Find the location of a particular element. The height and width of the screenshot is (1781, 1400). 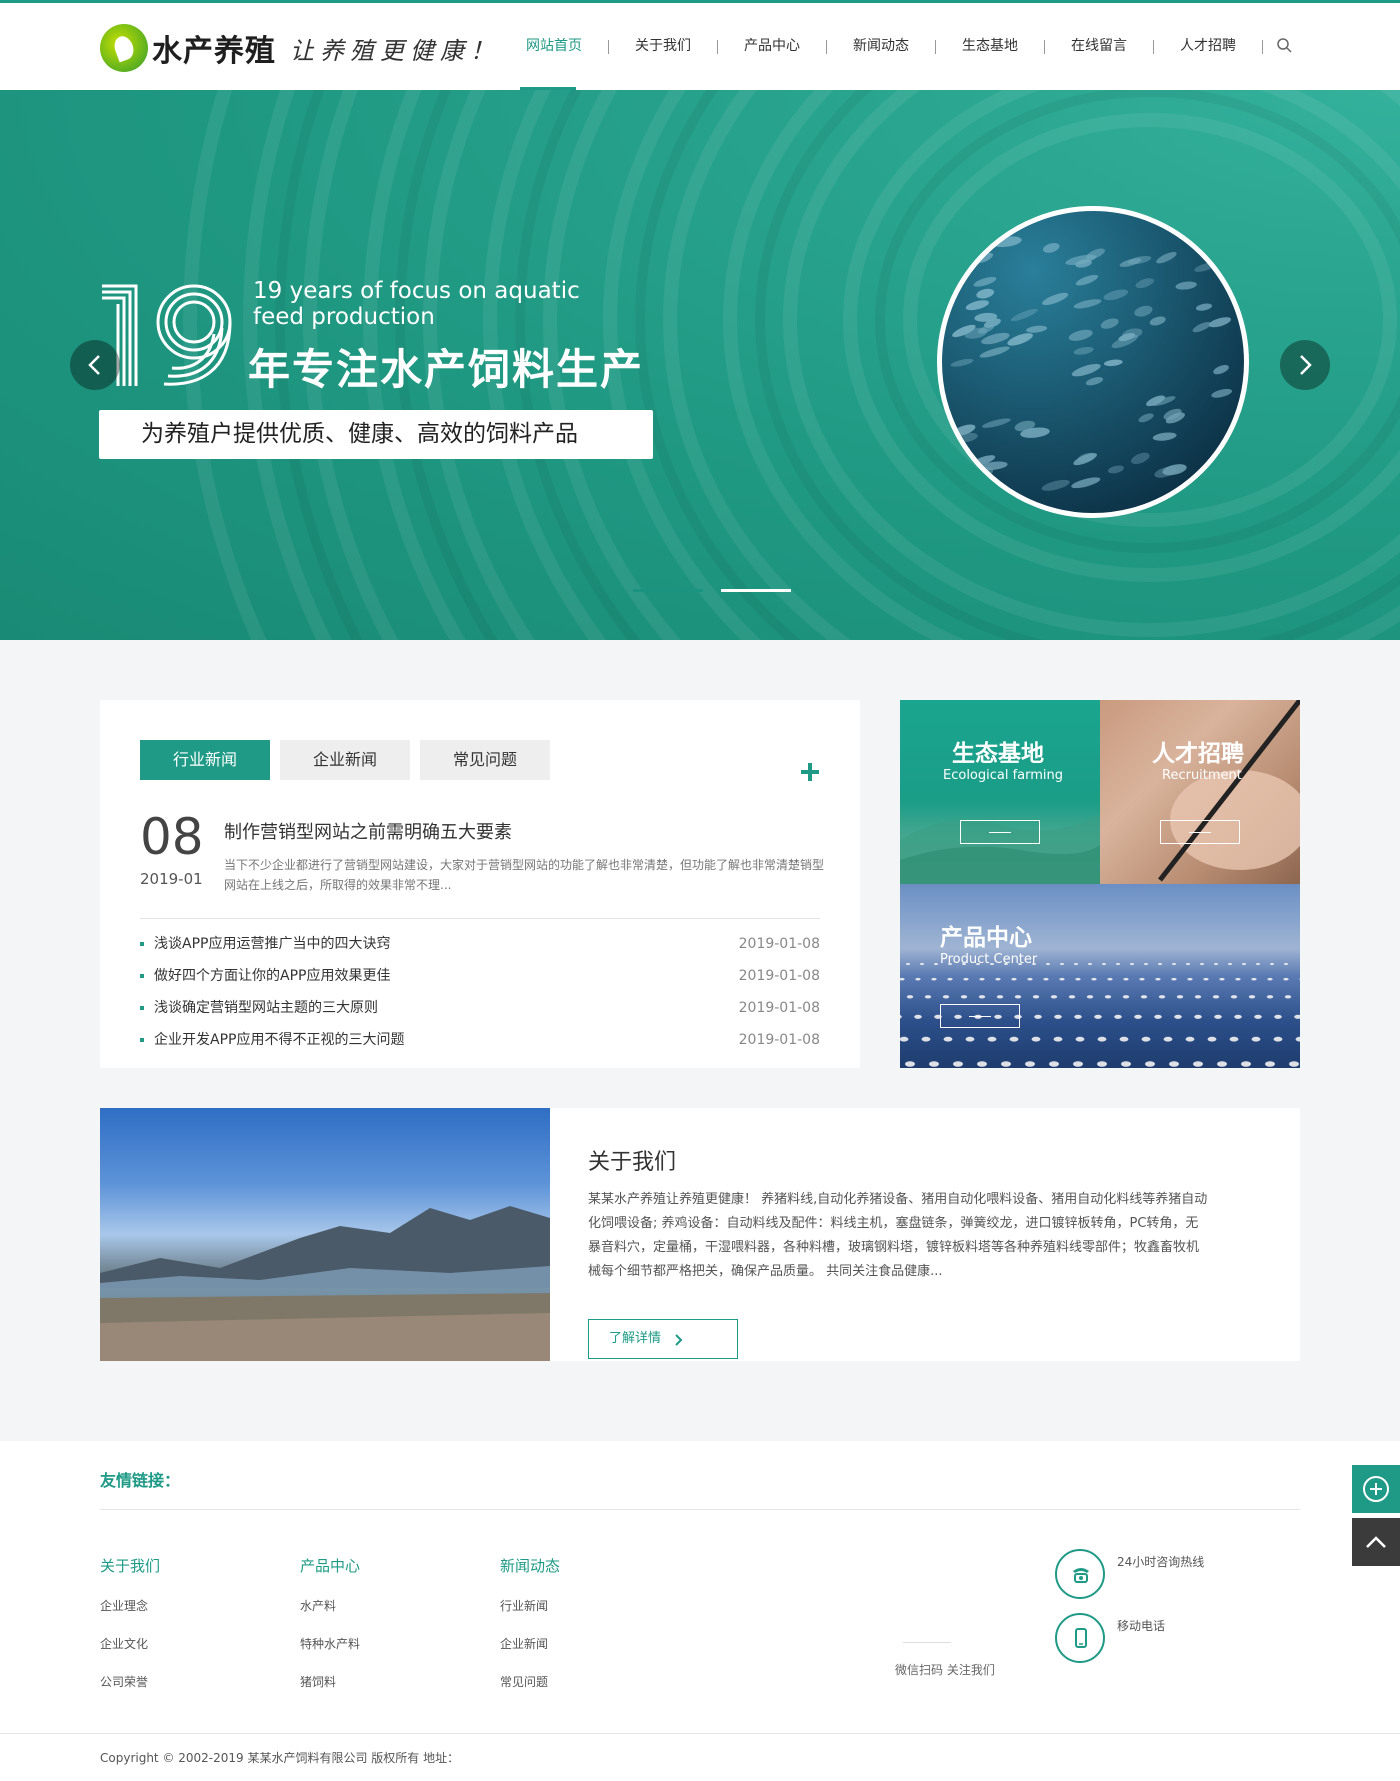

news-item-title: 浅谈确定营销型网站主题的三大原则 is located at coordinates (266, 1008).